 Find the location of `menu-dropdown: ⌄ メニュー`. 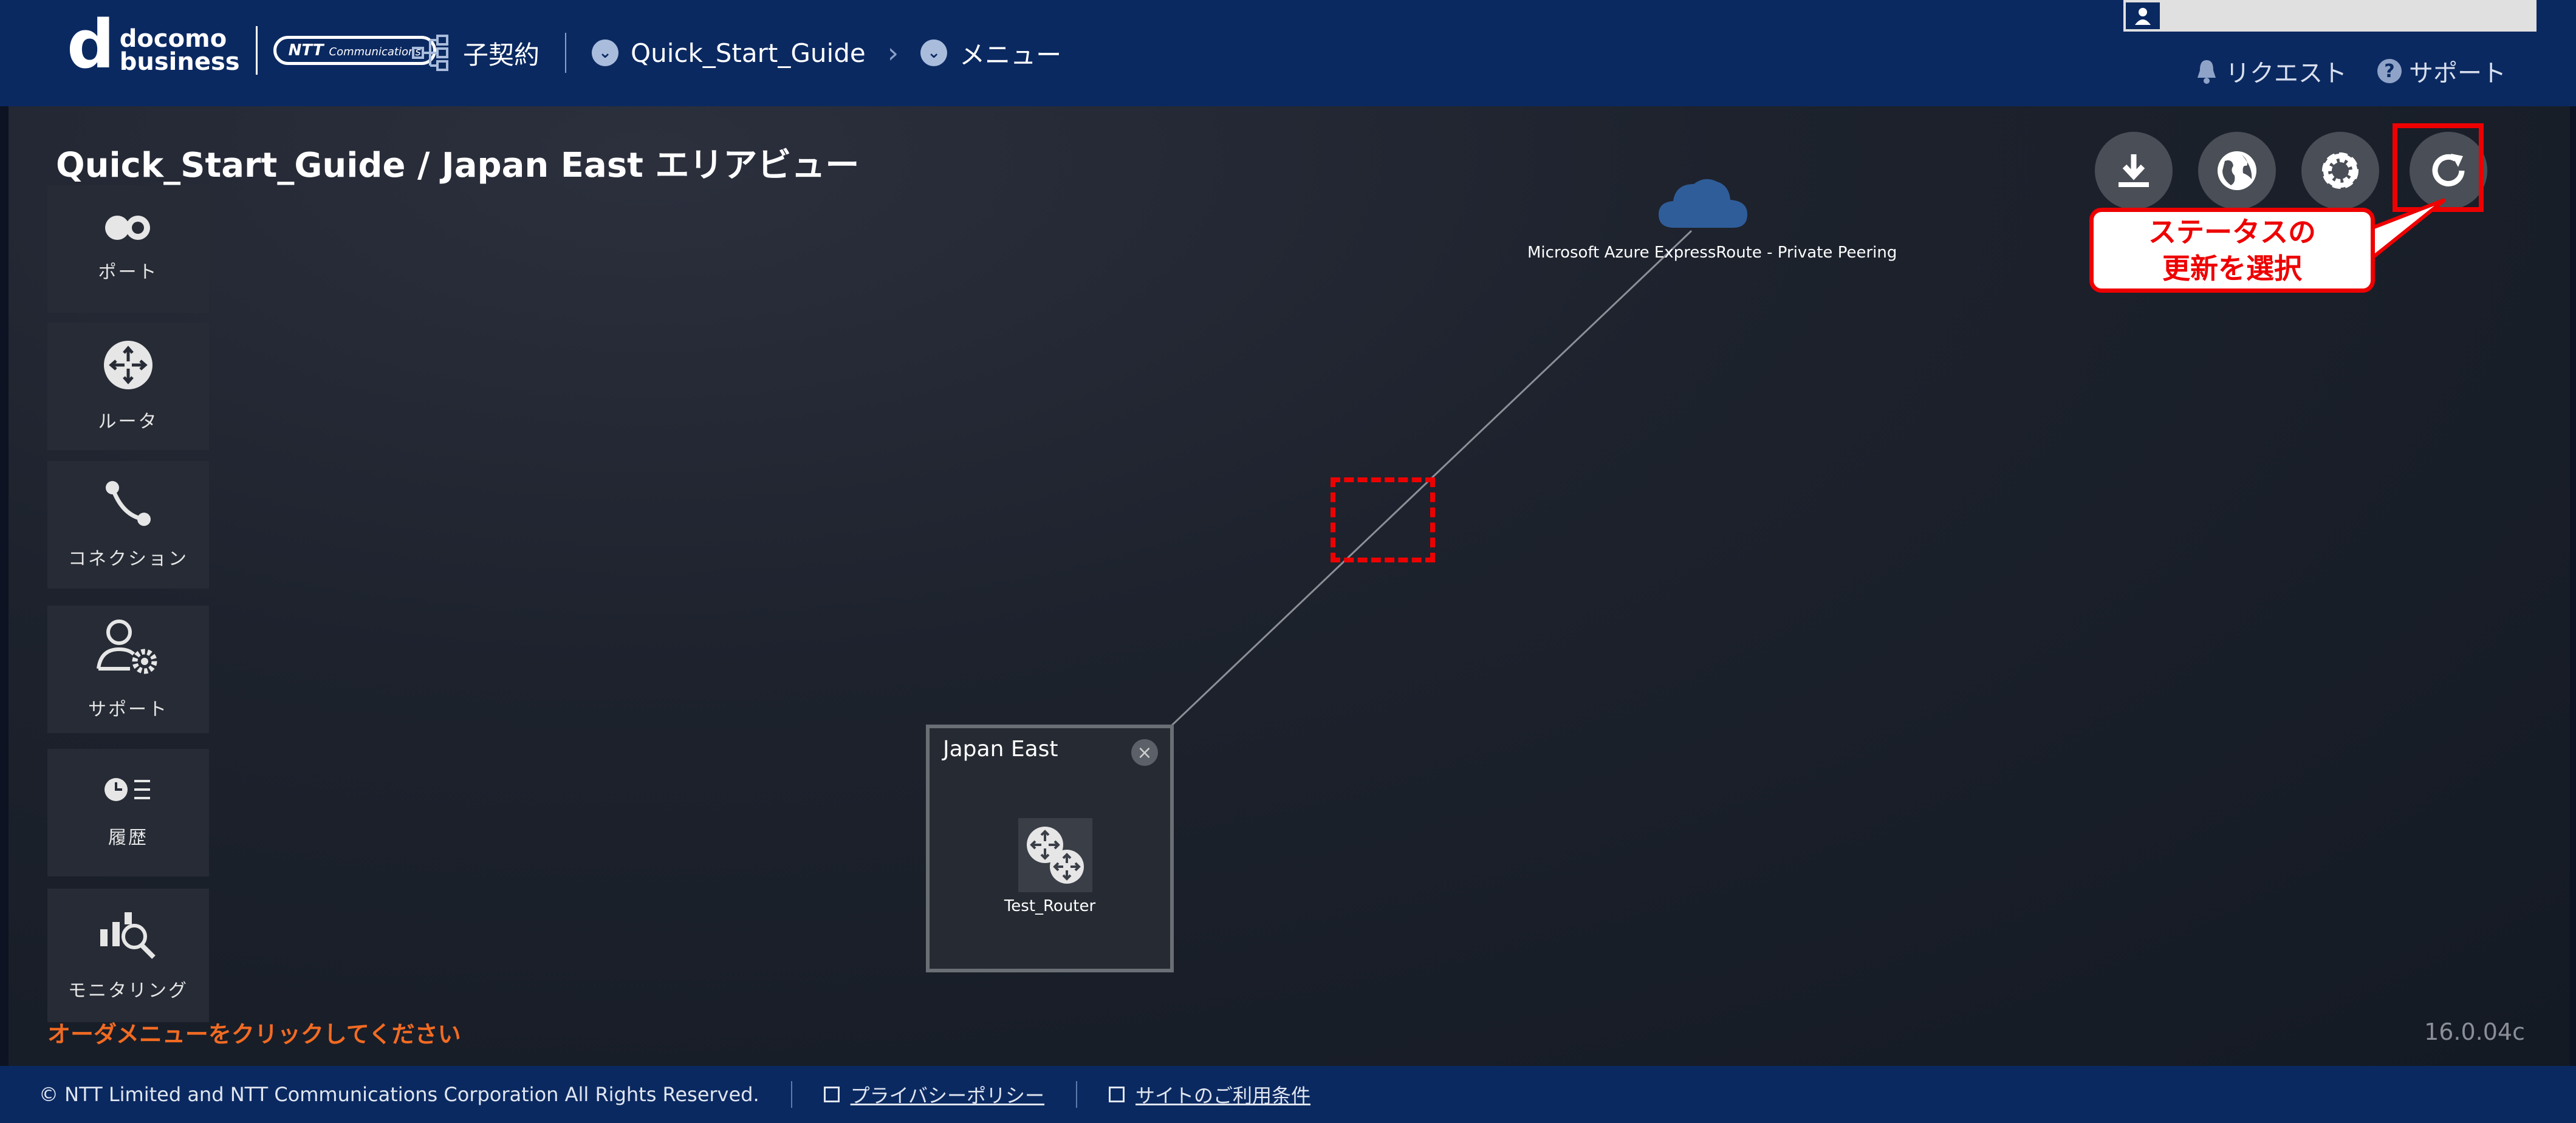

menu-dropdown: ⌄ メニュー is located at coordinates (990, 53).